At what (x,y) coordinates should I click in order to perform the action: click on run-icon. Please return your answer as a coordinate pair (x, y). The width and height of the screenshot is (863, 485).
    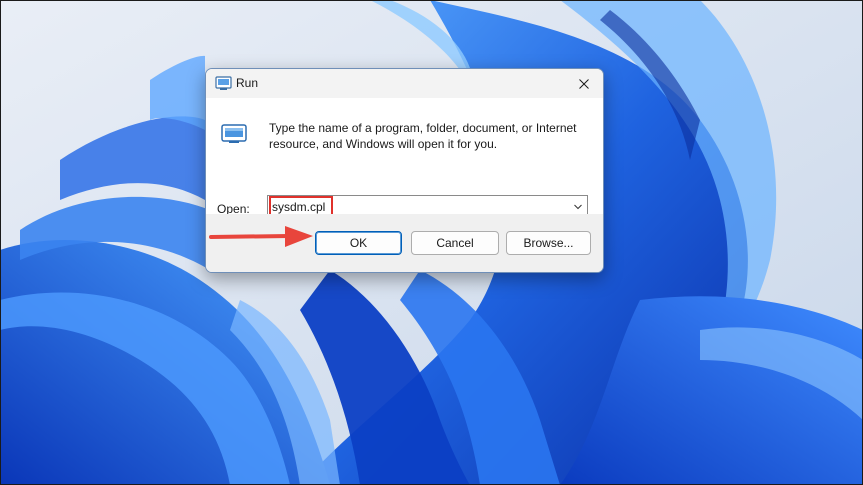
    Looking at the image, I should click on (223, 83).